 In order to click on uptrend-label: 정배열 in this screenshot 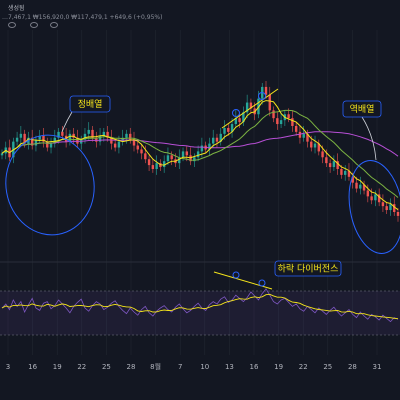, I will do `click(90, 104)`.